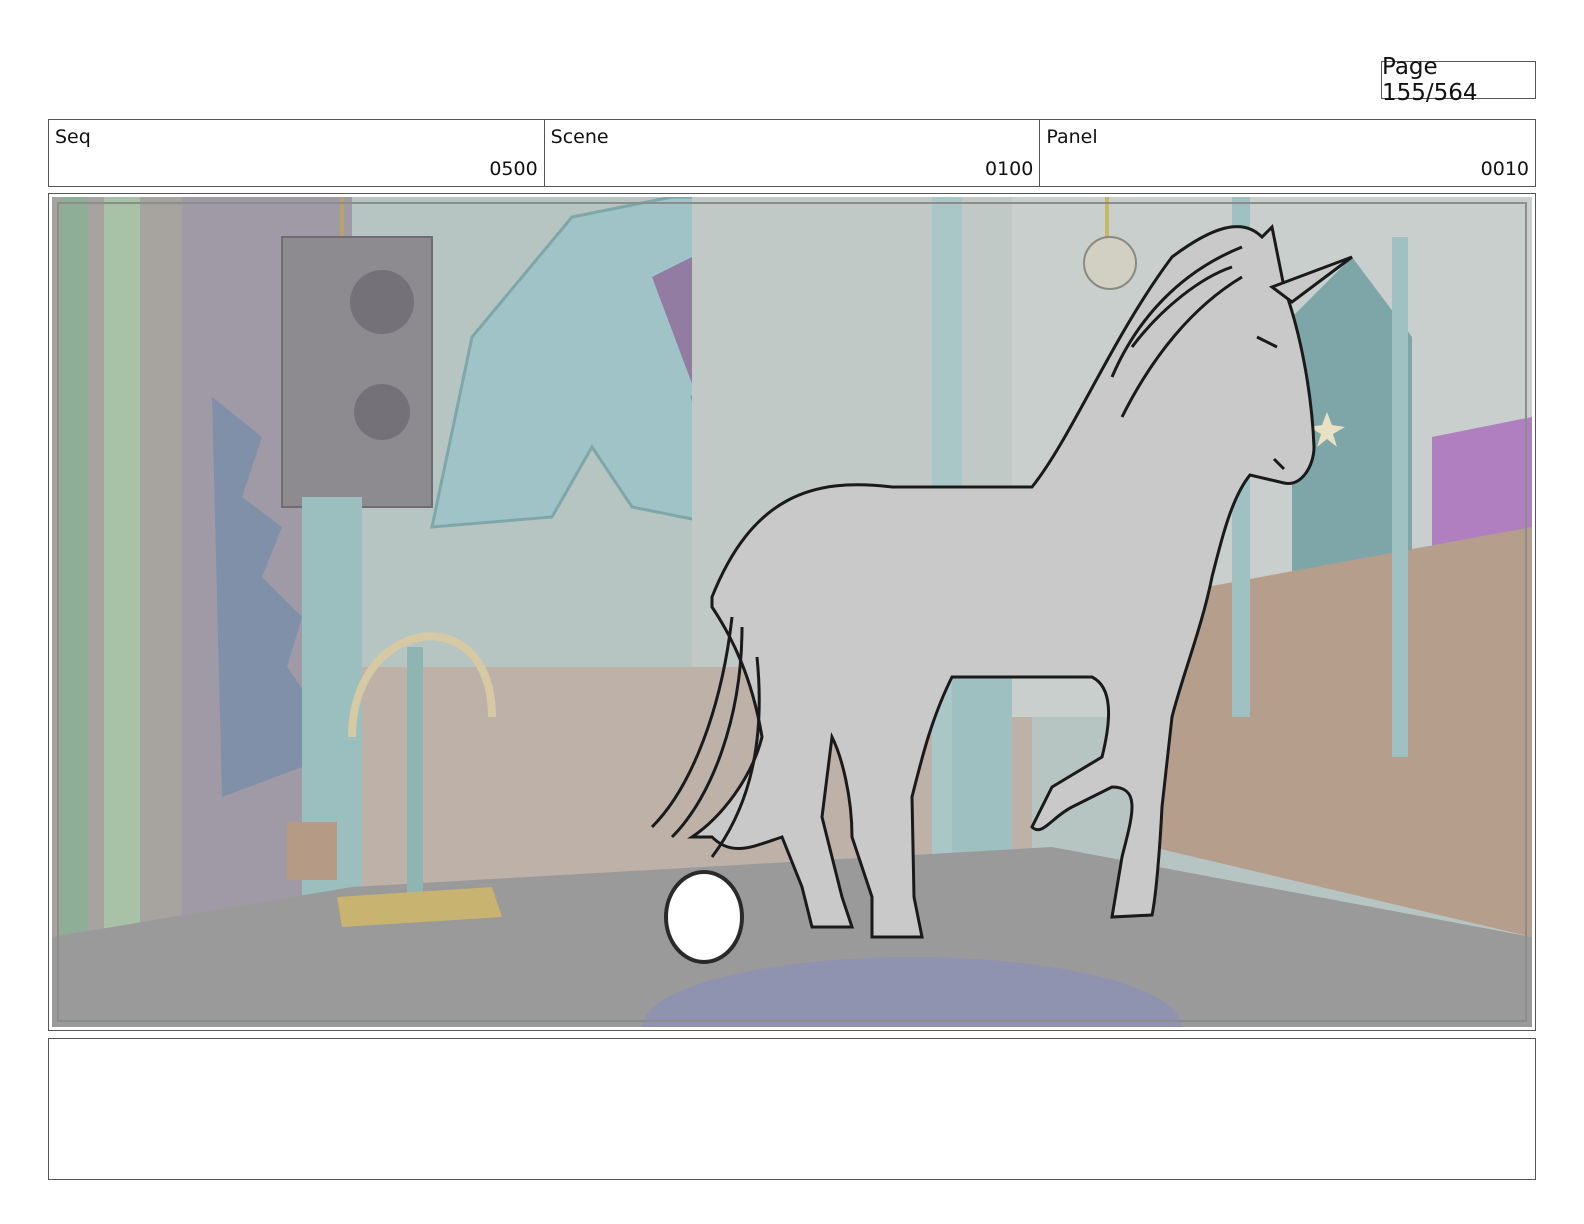  Describe the element at coordinates (513, 169) in the screenshot. I see `seq-value: 0500` at that location.